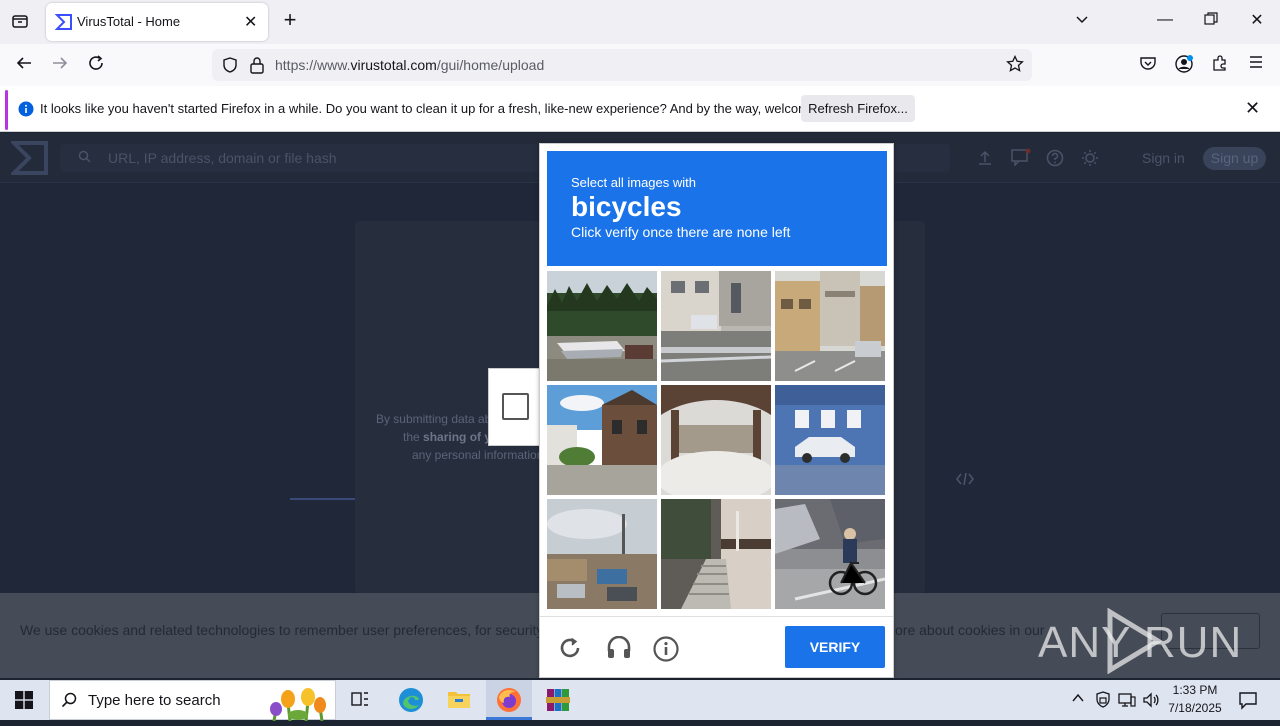 Image resolution: width=1280 pixels, height=726 pixels. What do you see at coordinates (24, 702) in the screenshot?
I see `windows-start-icon` at bounding box center [24, 702].